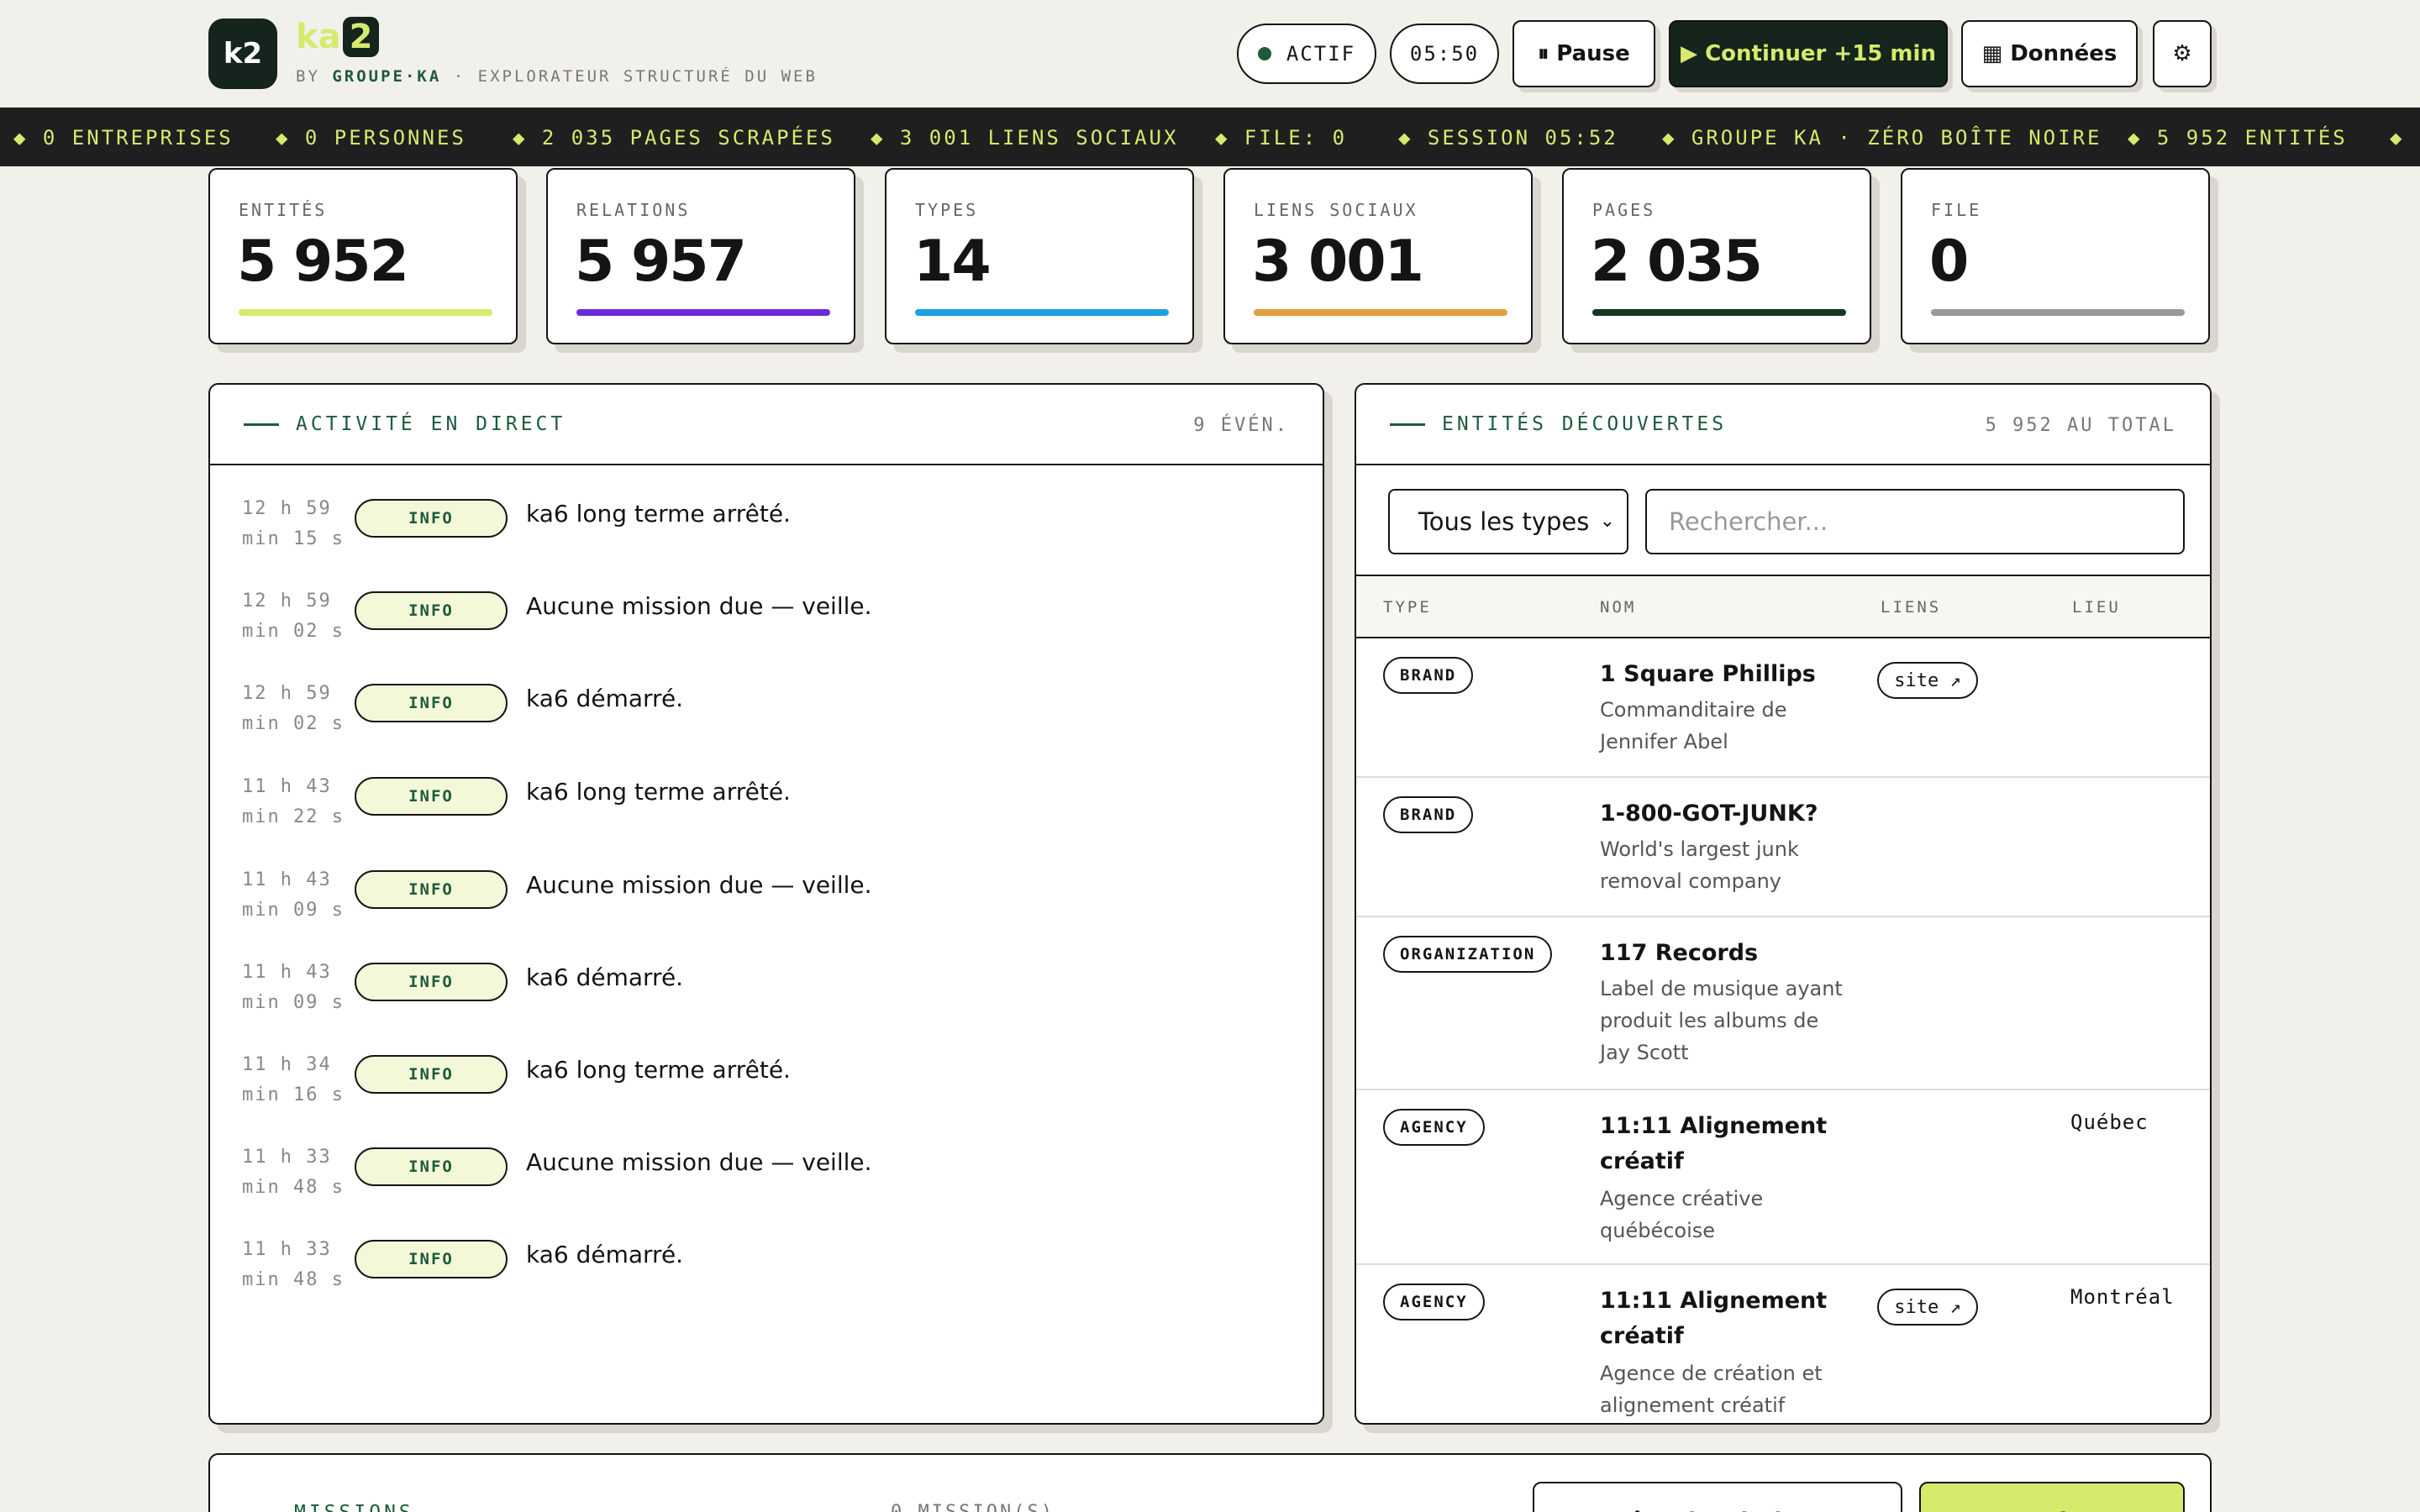  Describe the element at coordinates (2055, 256) in the screenshot. I see `stat-card-queue: FILE 0` at that location.